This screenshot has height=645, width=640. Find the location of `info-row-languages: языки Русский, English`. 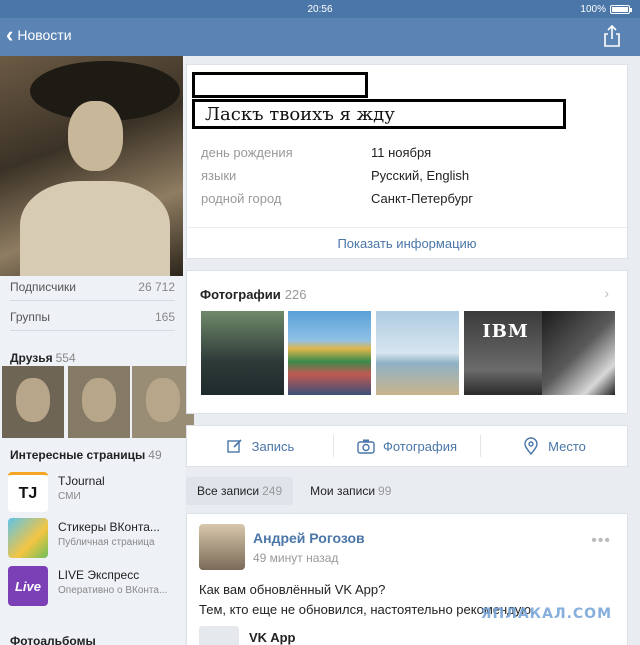

info-row-languages: языки Русский, English is located at coordinates (401, 175).